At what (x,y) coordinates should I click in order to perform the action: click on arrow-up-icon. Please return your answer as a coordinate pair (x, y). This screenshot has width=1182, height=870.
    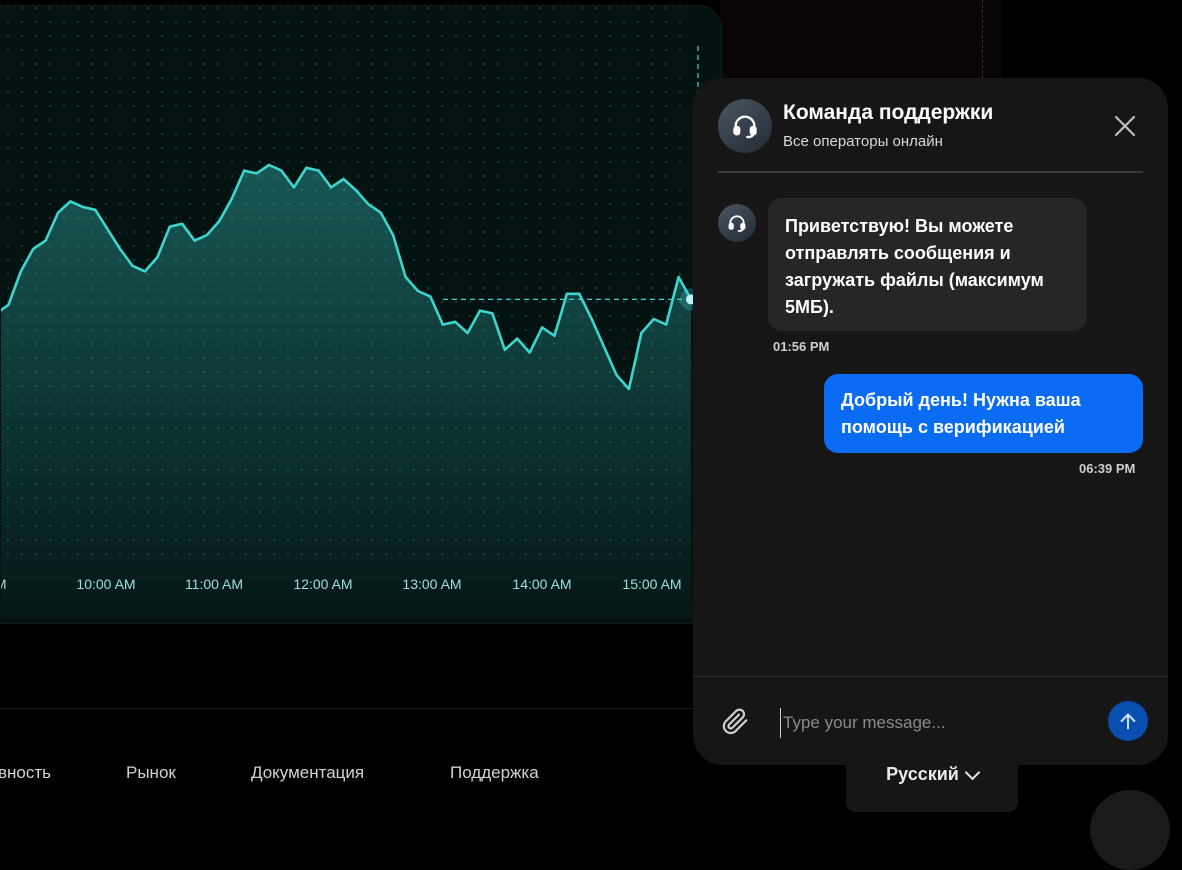
    Looking at the image, I should click on (1128, 721).